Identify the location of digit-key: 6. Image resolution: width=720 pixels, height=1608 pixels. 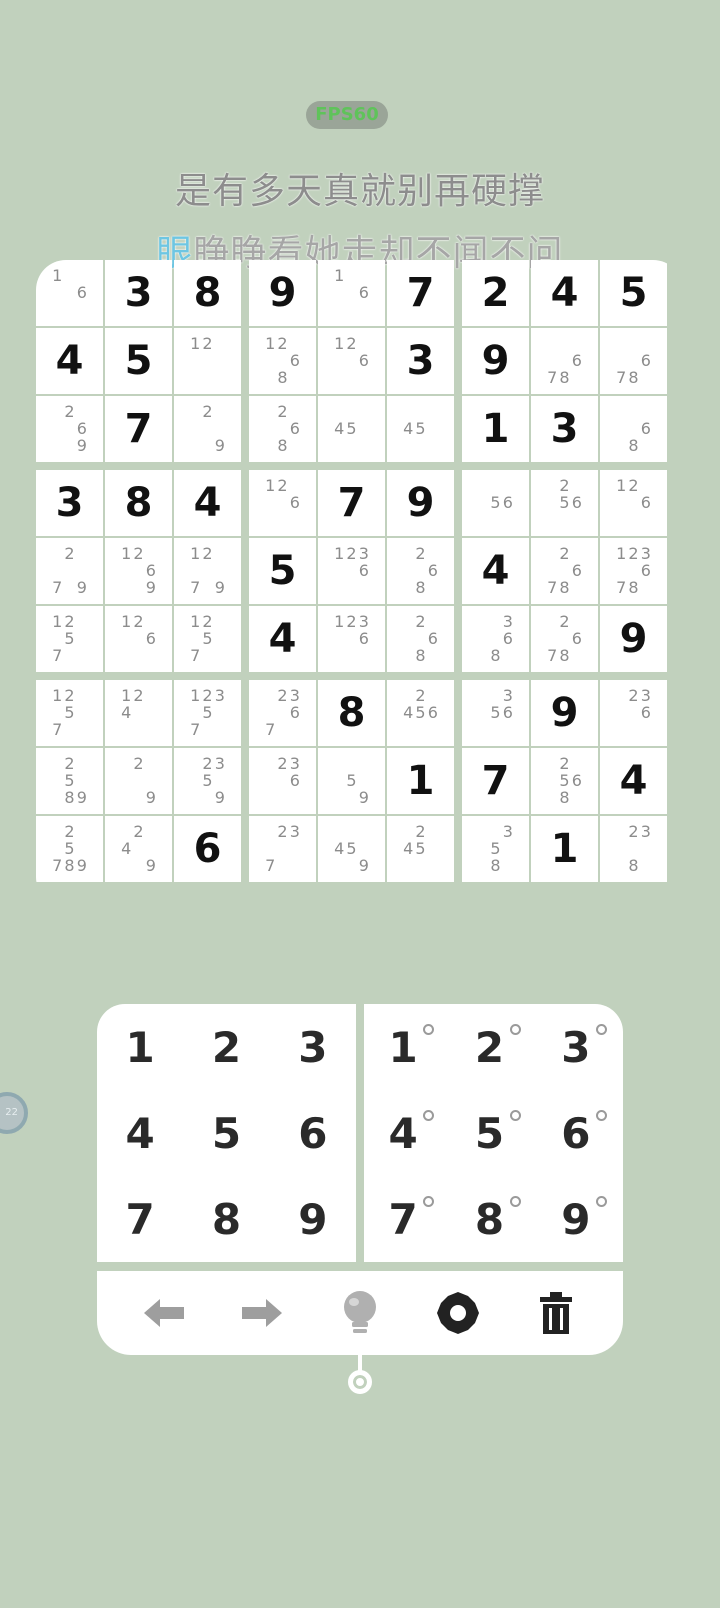
(313, 1133).